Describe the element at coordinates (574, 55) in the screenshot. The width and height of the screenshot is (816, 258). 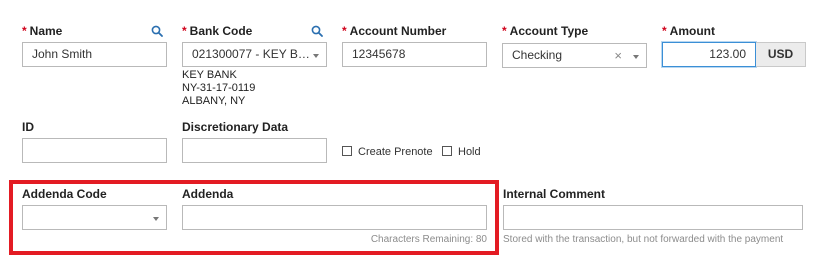
I see `account-type-select: Checking ×` at that location.